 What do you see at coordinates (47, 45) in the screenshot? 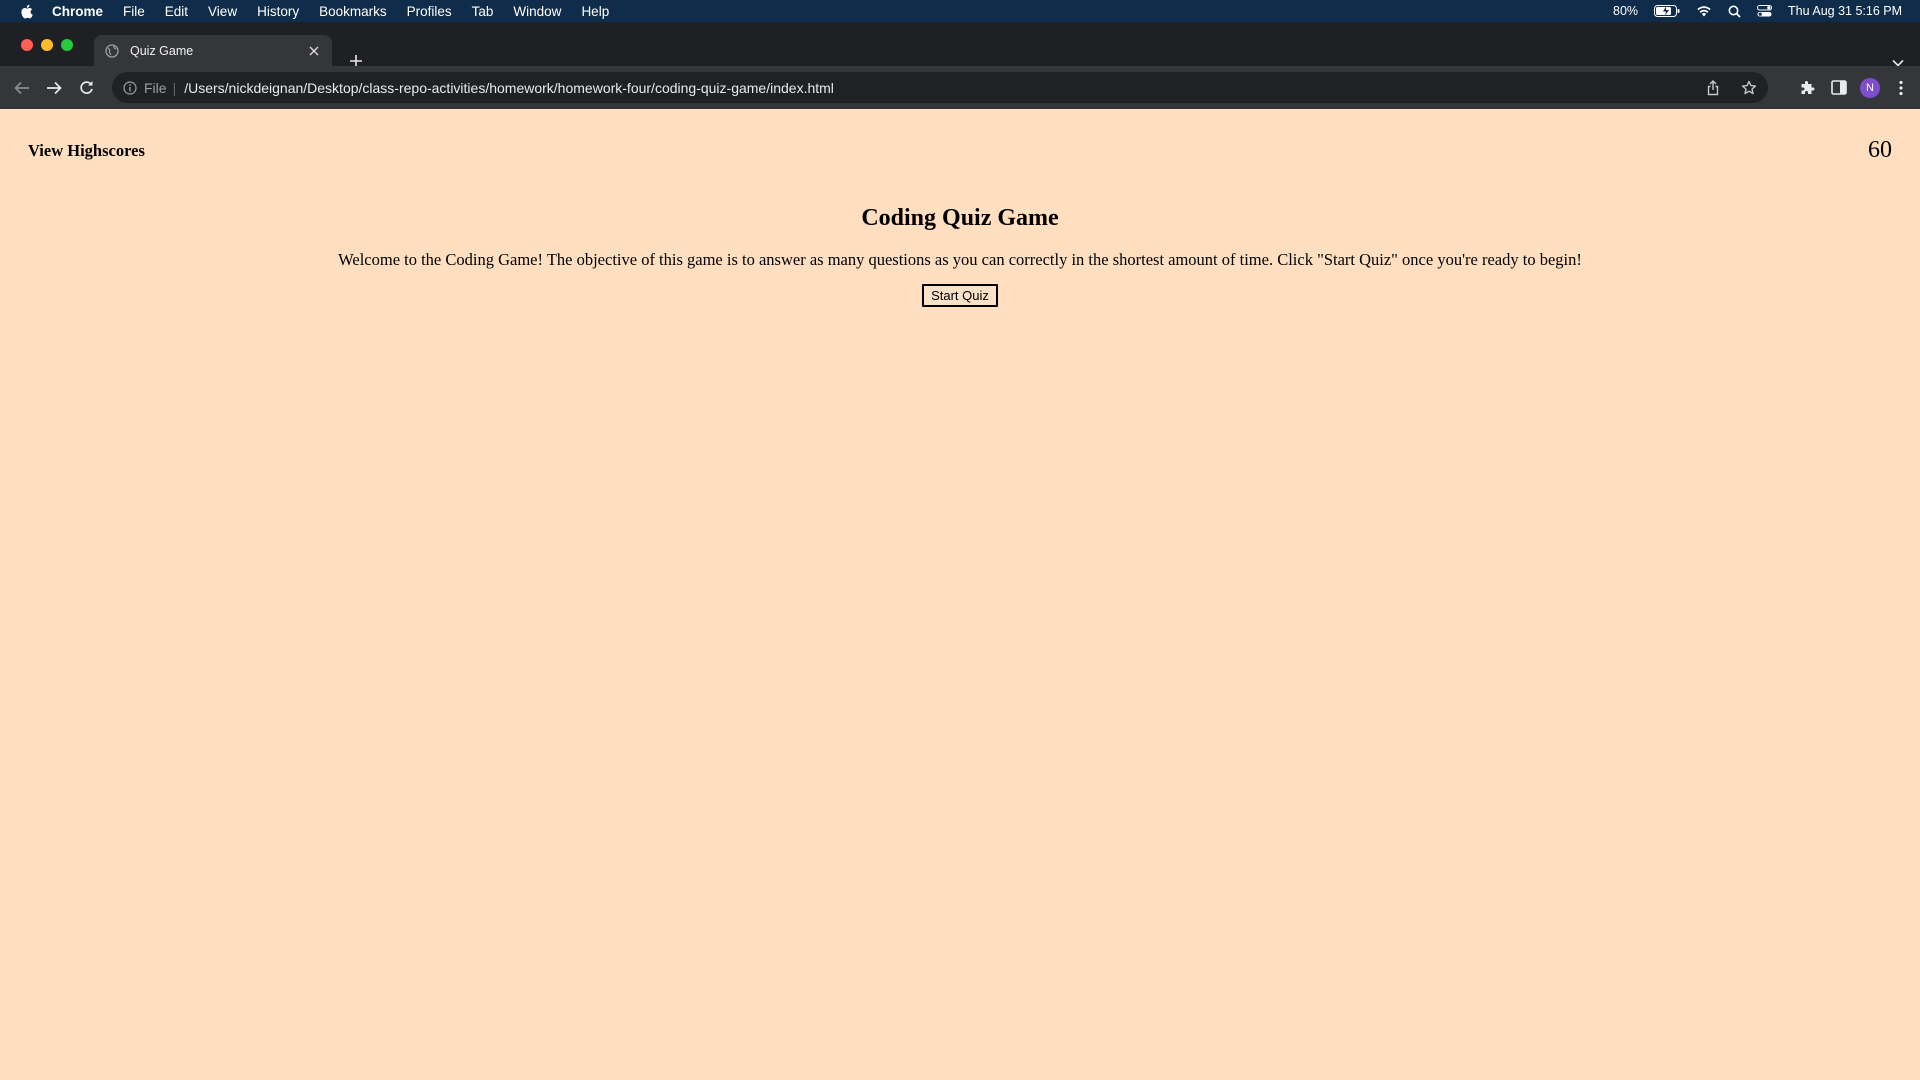
I see `minimize-window-button` at bounding box center [47, 45].